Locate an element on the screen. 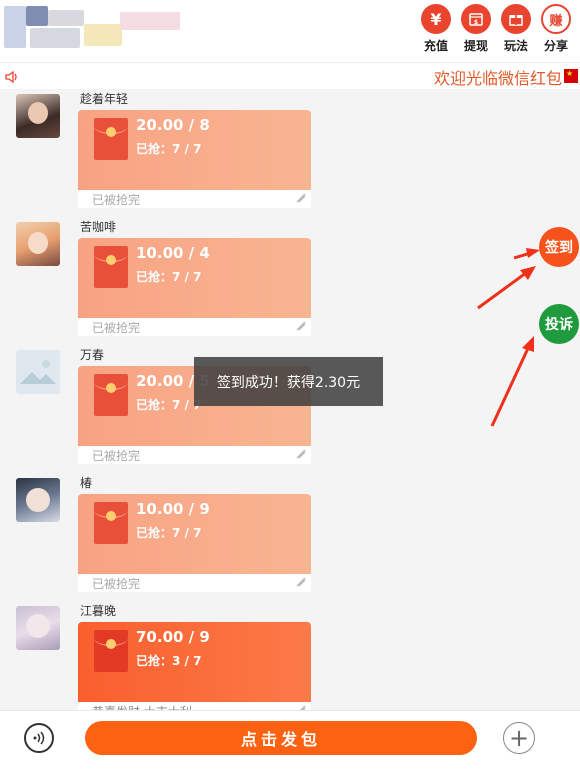 The width and height of the screenshot is (580, 772). packet-amount: 10.00 / 4 is located at coordinates (173, 253).